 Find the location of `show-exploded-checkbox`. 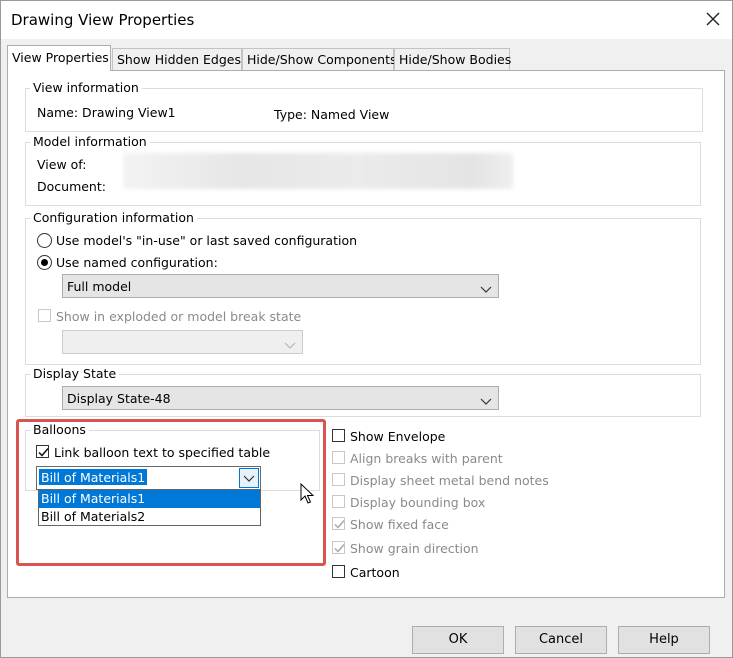

show-exploded-checkbox is located at coordinates (44, 315).